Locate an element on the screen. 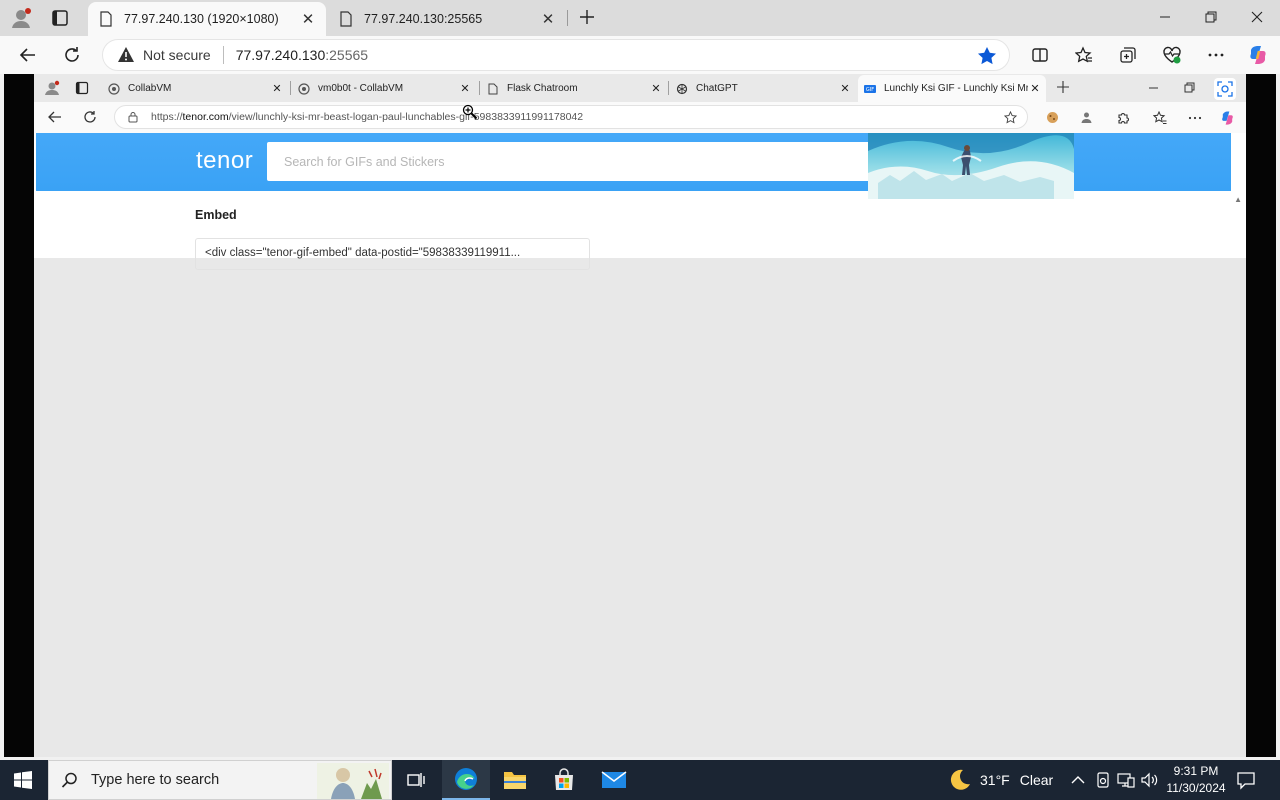 The image size is (1280, 800). split-screen-icon is located at coordinates (1040, 55).